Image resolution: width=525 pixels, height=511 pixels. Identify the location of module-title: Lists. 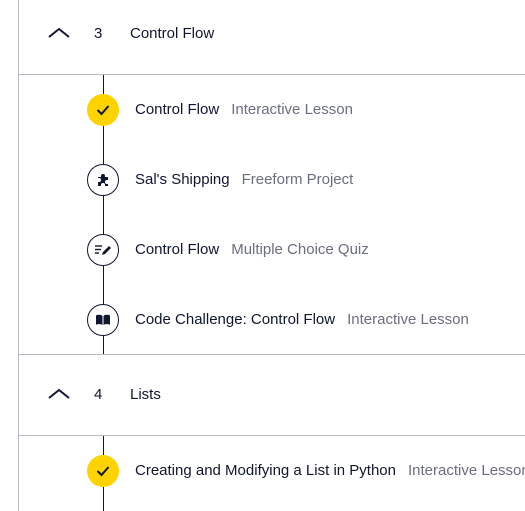
(145, 394).